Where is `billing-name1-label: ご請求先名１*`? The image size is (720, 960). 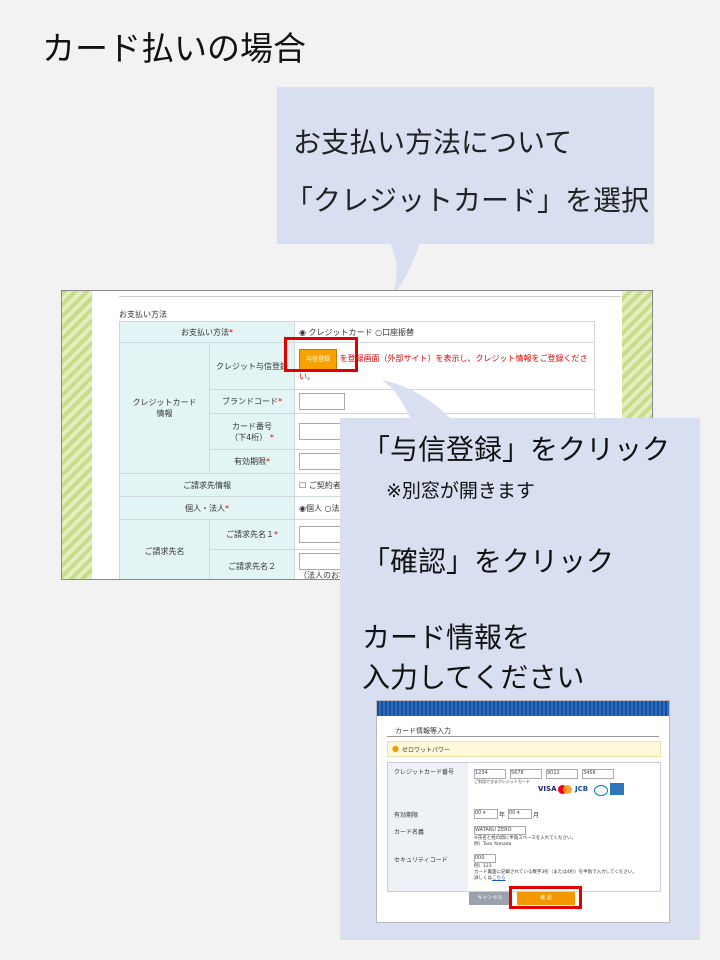 billing-name1-label: ご請求先名１* is located at coordinates (252, 534).